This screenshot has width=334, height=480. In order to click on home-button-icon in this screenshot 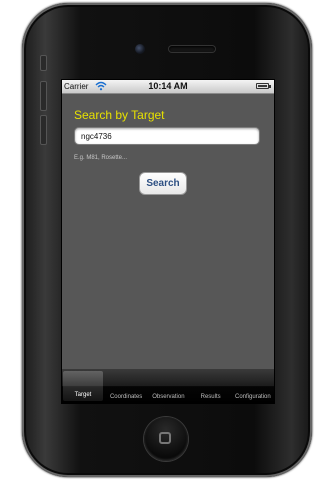, I will do `click(166, 439)`.